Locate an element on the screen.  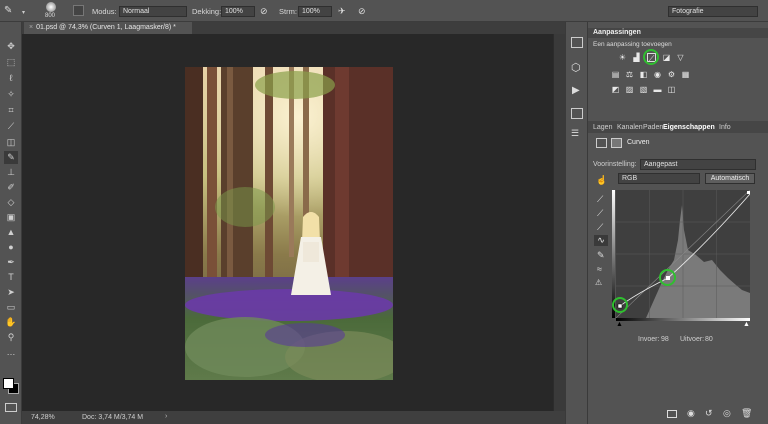
3d-icon: ⬡ is located at coordinates (577, 68).